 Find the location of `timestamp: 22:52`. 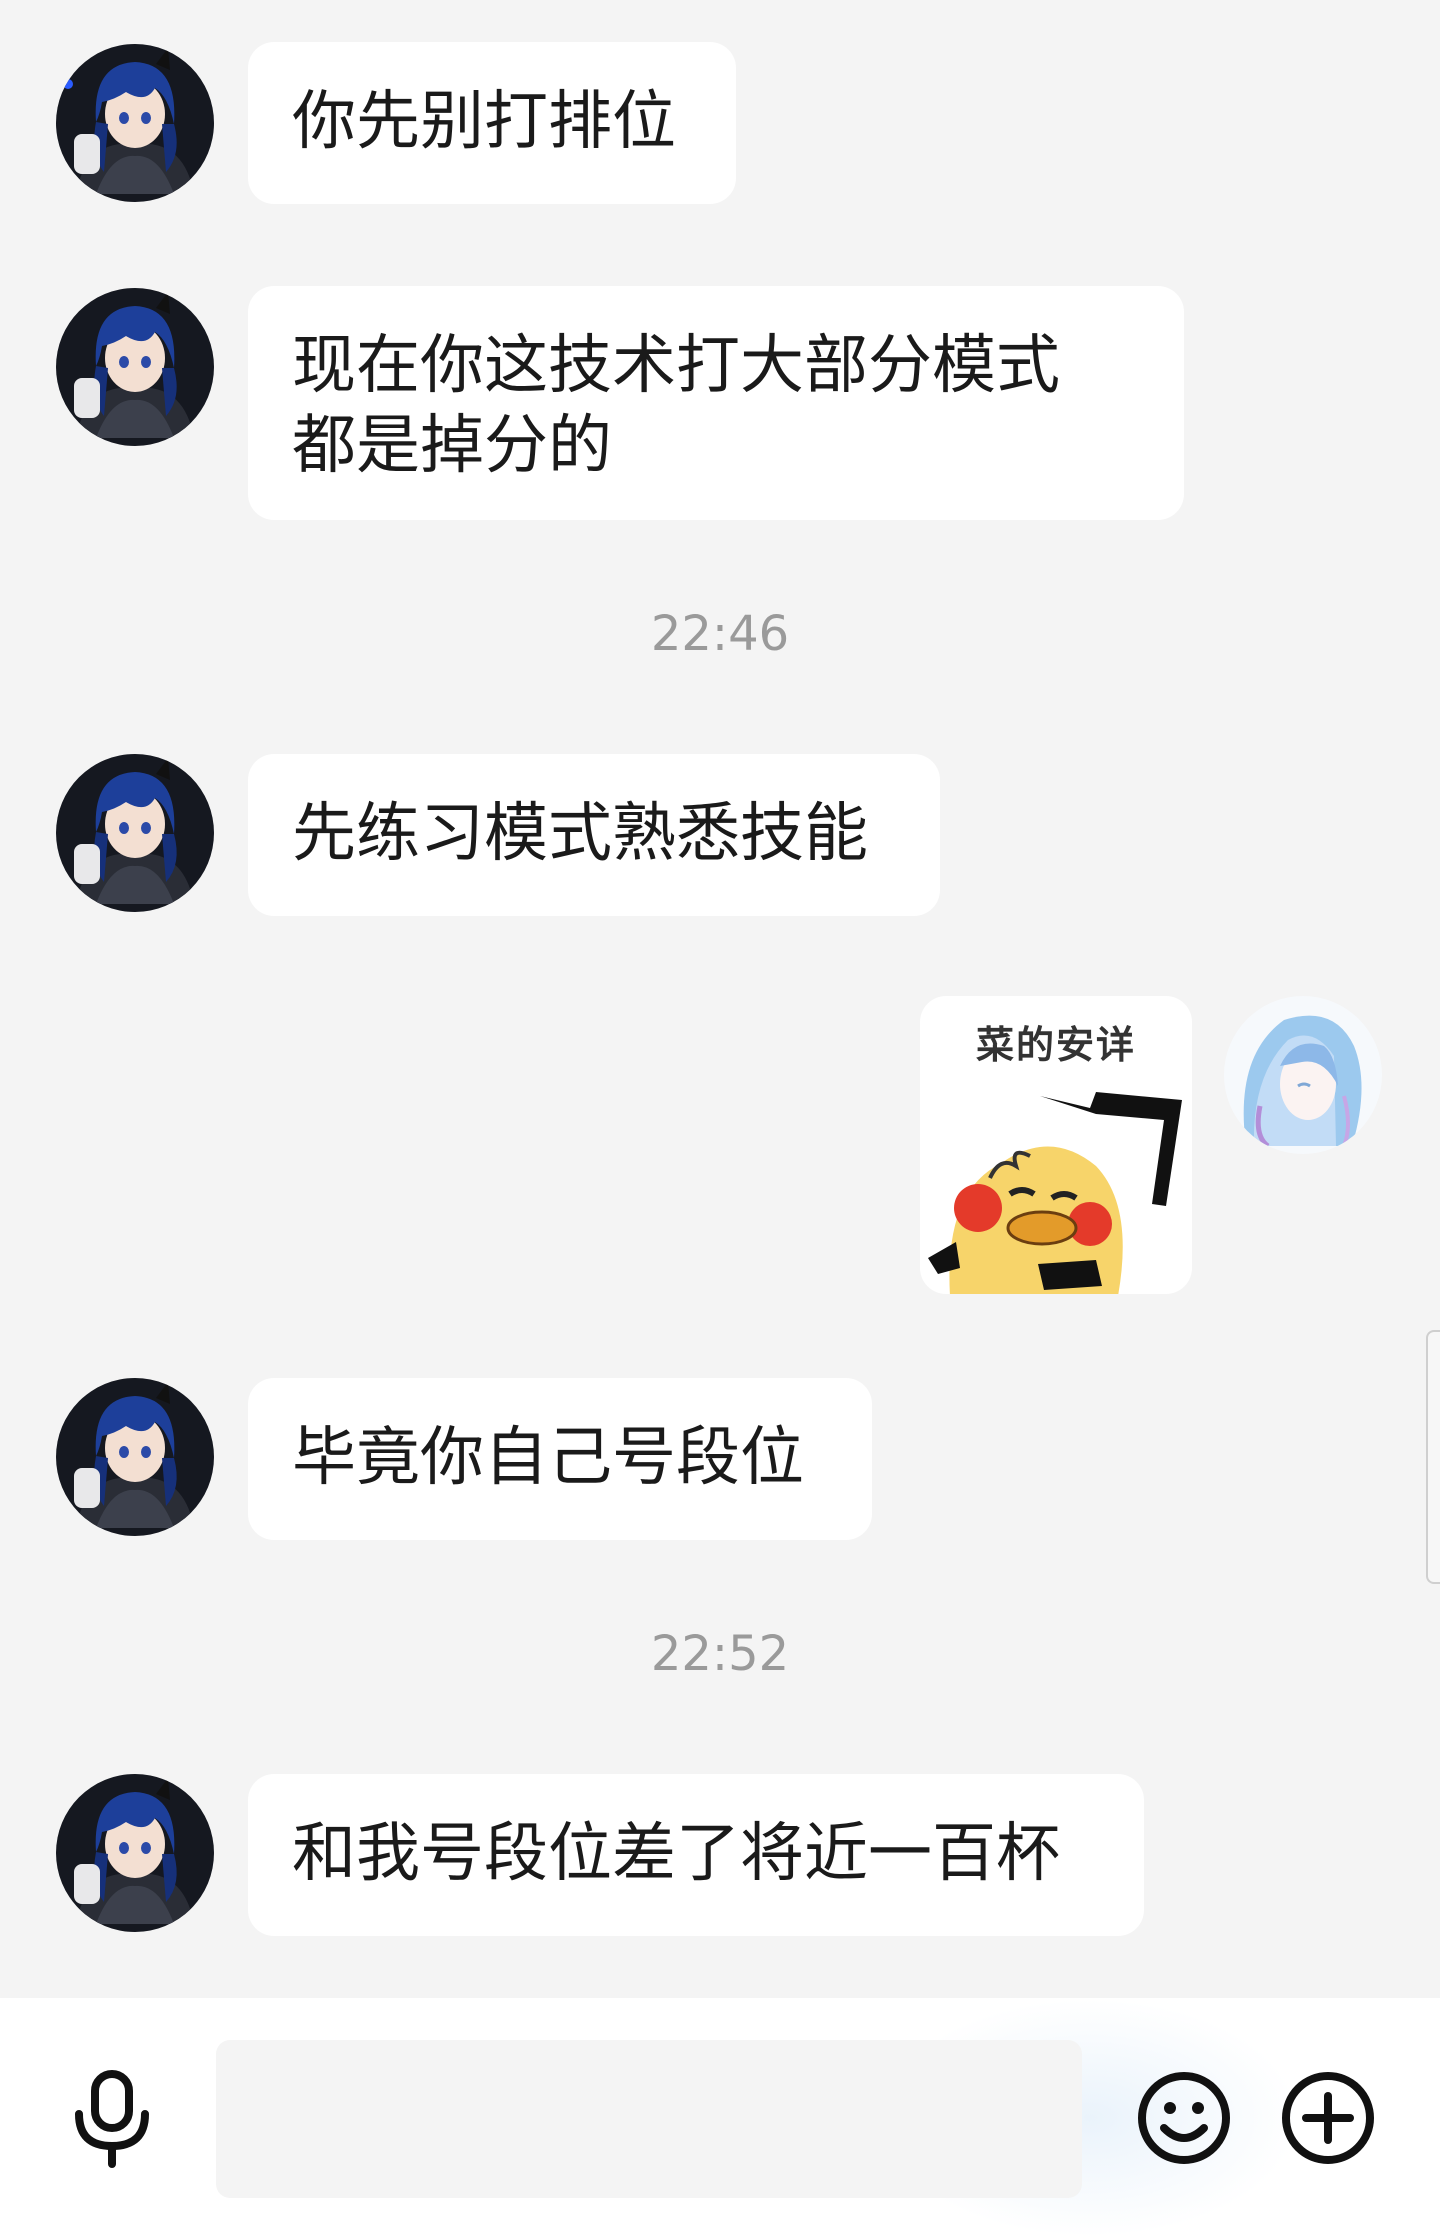

timestamp: 22:52 is located at coordinates (720, 1654).